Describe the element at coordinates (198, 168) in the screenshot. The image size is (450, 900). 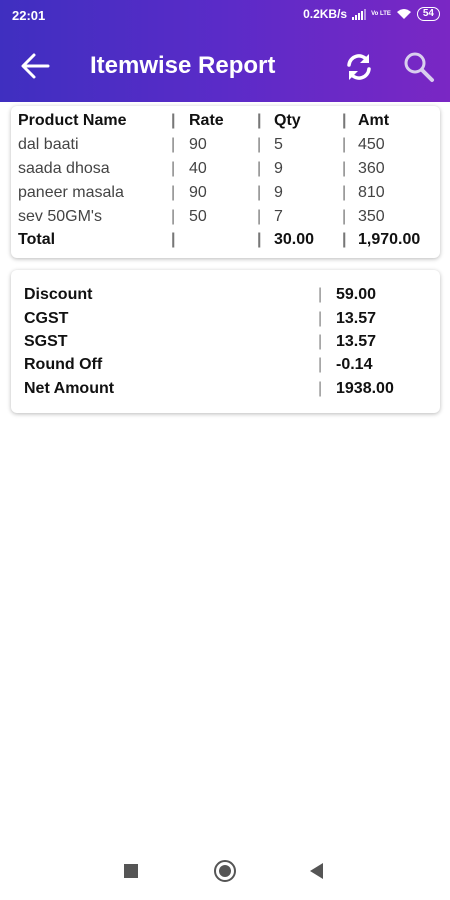
I see `cell-rate: 40` at that location.